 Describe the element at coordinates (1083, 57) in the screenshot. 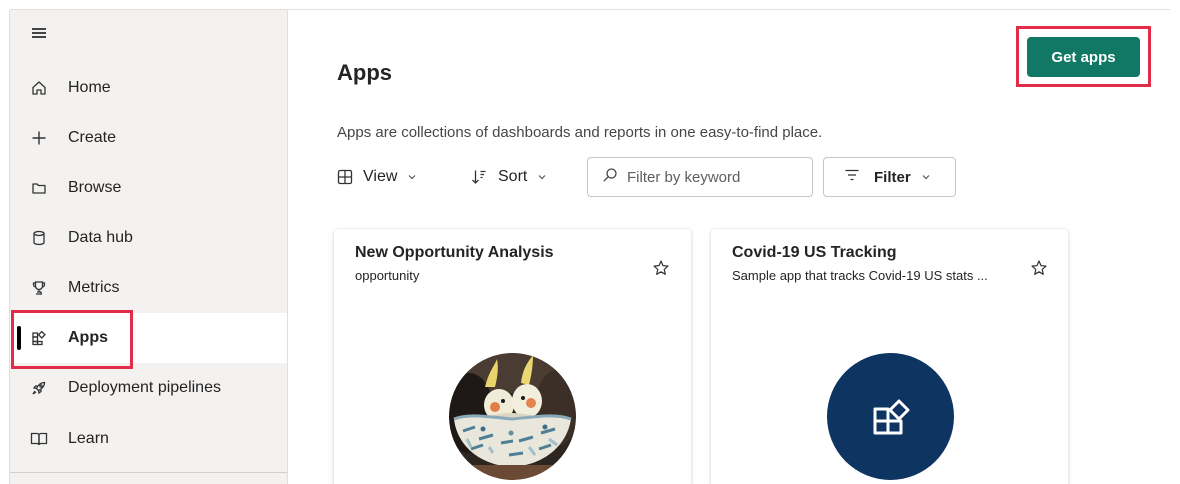

I see `get-apps-button: Get apps` at that location.